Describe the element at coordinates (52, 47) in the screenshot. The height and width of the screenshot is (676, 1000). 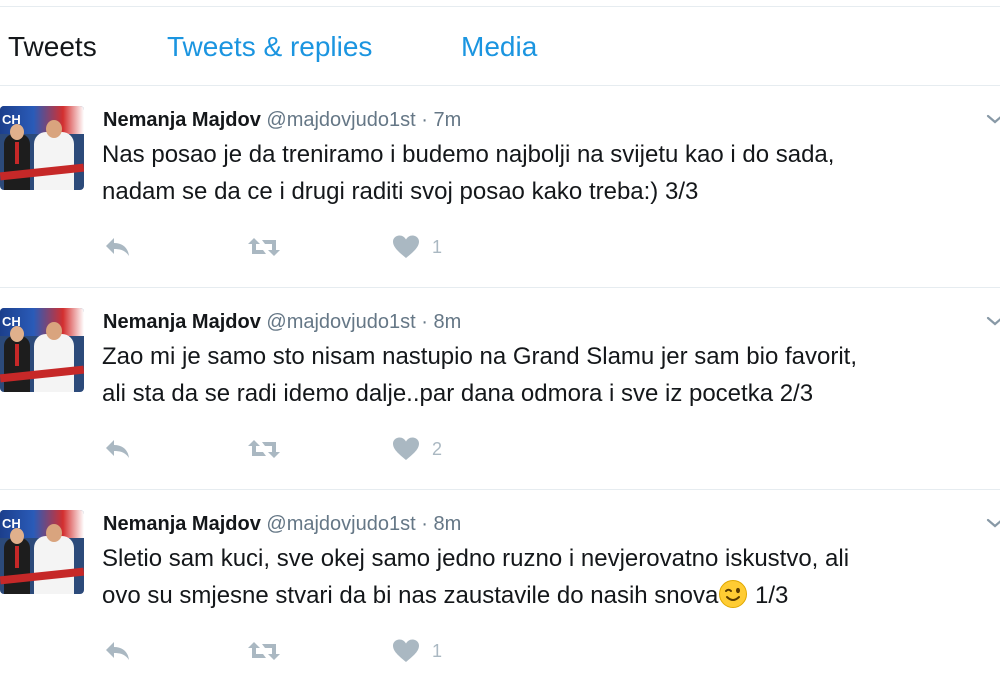
I see `tab-tweets: Tweets` at that location.